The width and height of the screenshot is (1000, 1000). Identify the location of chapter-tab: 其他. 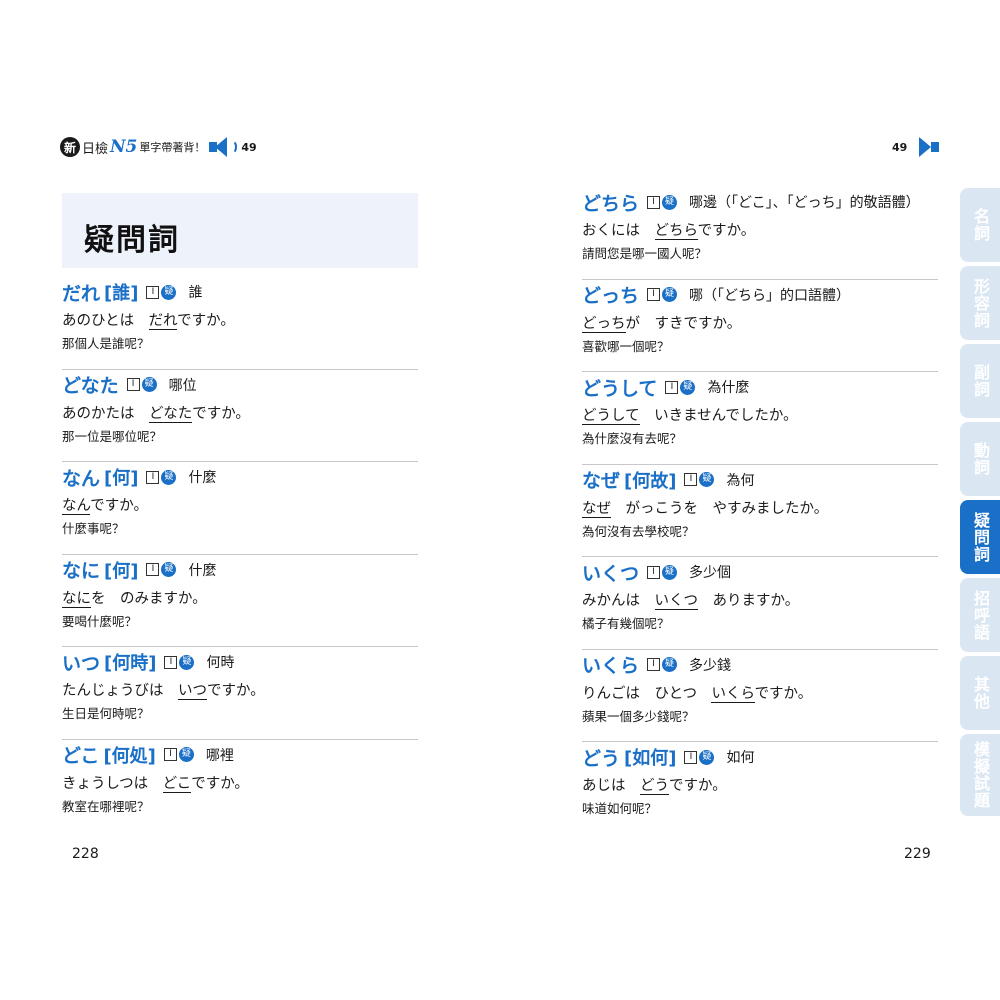
(980, 693).